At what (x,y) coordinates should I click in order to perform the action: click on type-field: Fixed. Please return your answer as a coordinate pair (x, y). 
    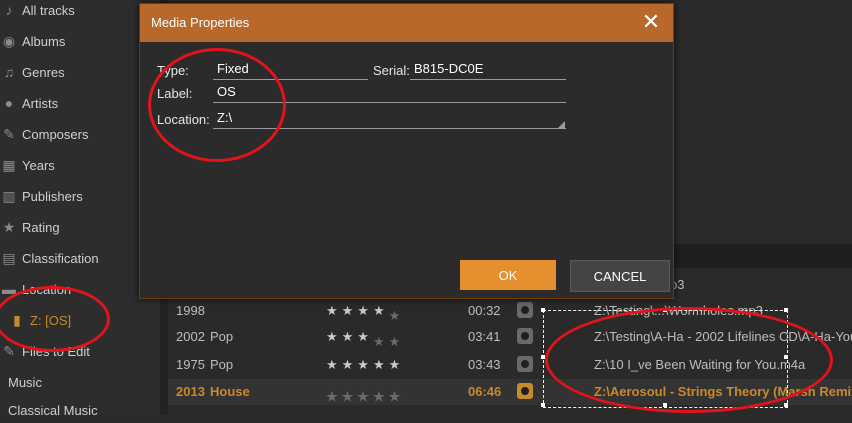
    Looking at the image, I should click on (290, 70).